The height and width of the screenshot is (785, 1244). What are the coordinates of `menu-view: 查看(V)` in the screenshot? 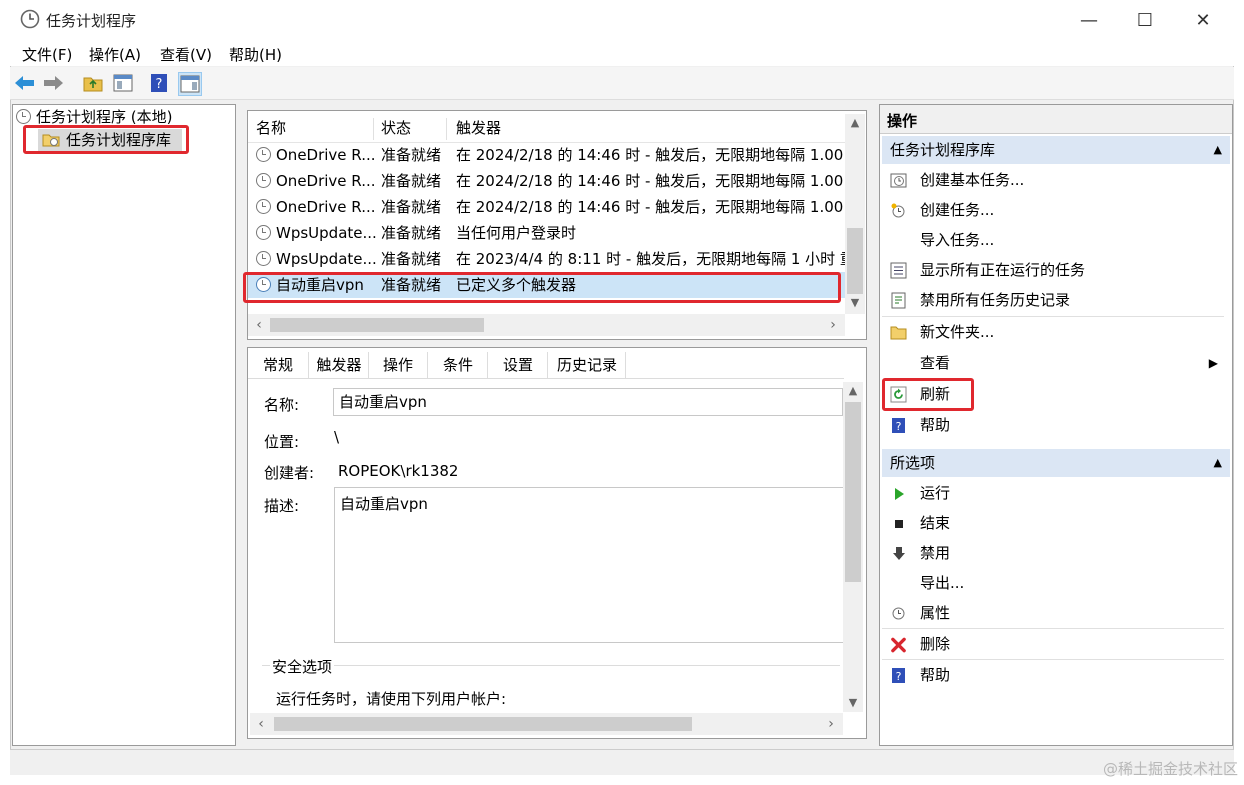 It's located at (186, 54).